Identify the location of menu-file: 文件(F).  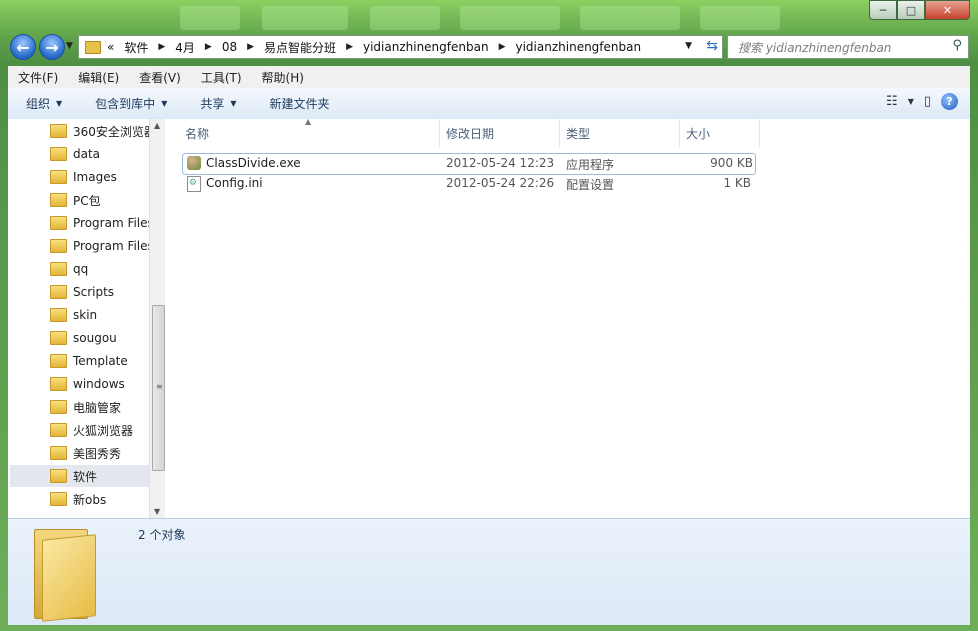
(38, 77).